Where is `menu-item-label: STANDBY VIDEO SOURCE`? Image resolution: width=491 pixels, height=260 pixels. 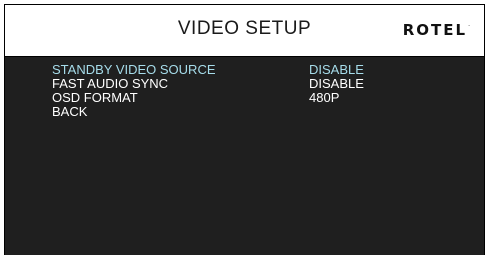
menu-item-label: STANDBY VIDEO SOURCE is located at coordinates (134, 69).